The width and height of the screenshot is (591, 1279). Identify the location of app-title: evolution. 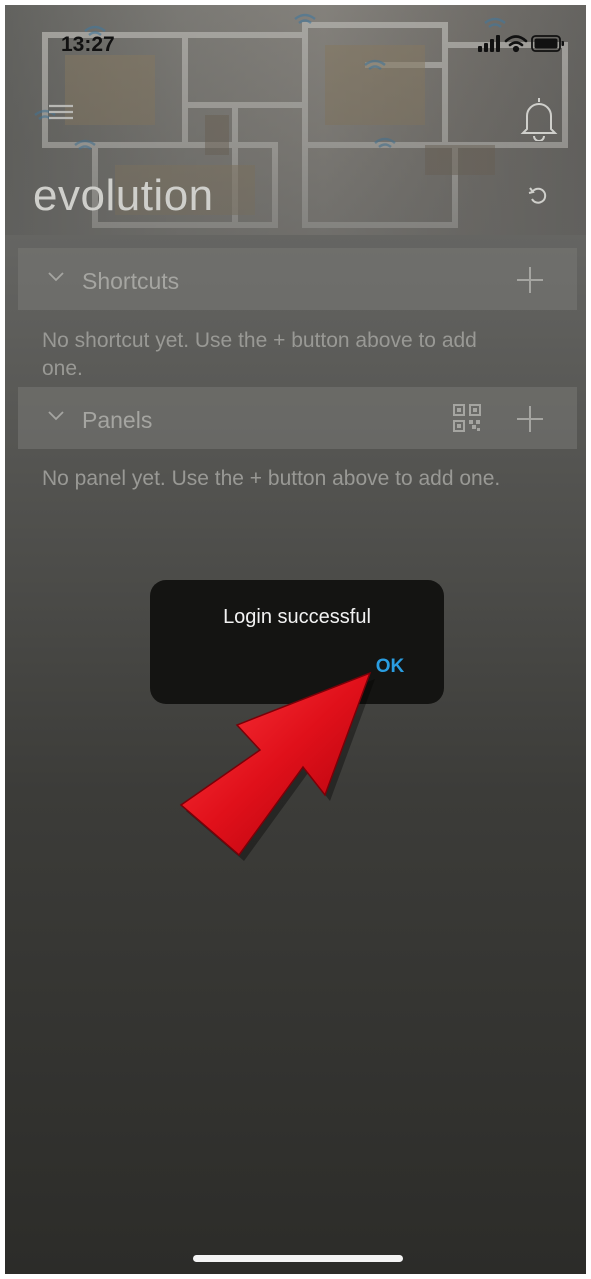
(123, 195).